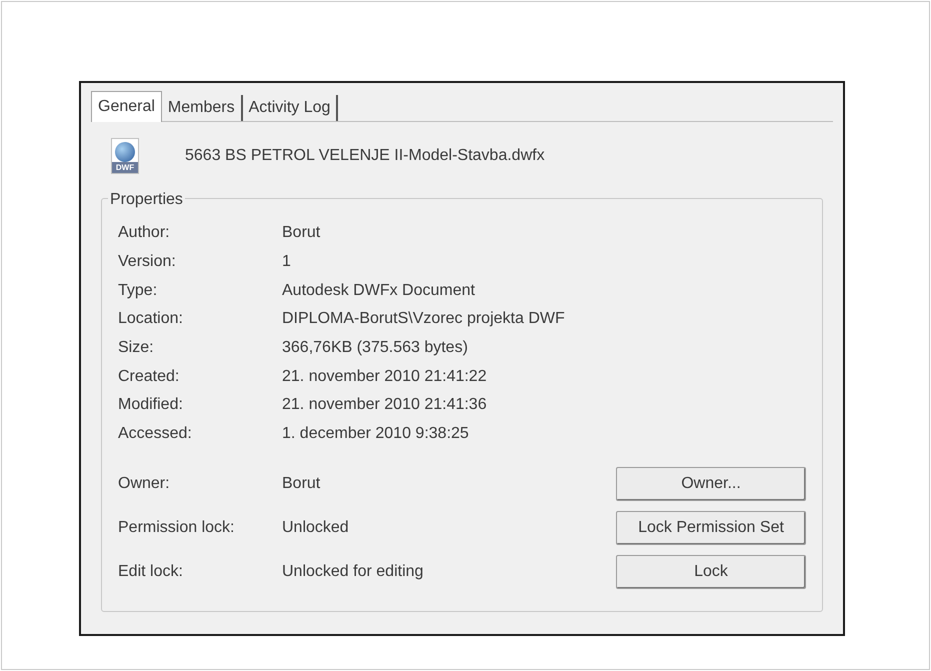  I want to click on property-label: Accessed:, so click(155, 434).